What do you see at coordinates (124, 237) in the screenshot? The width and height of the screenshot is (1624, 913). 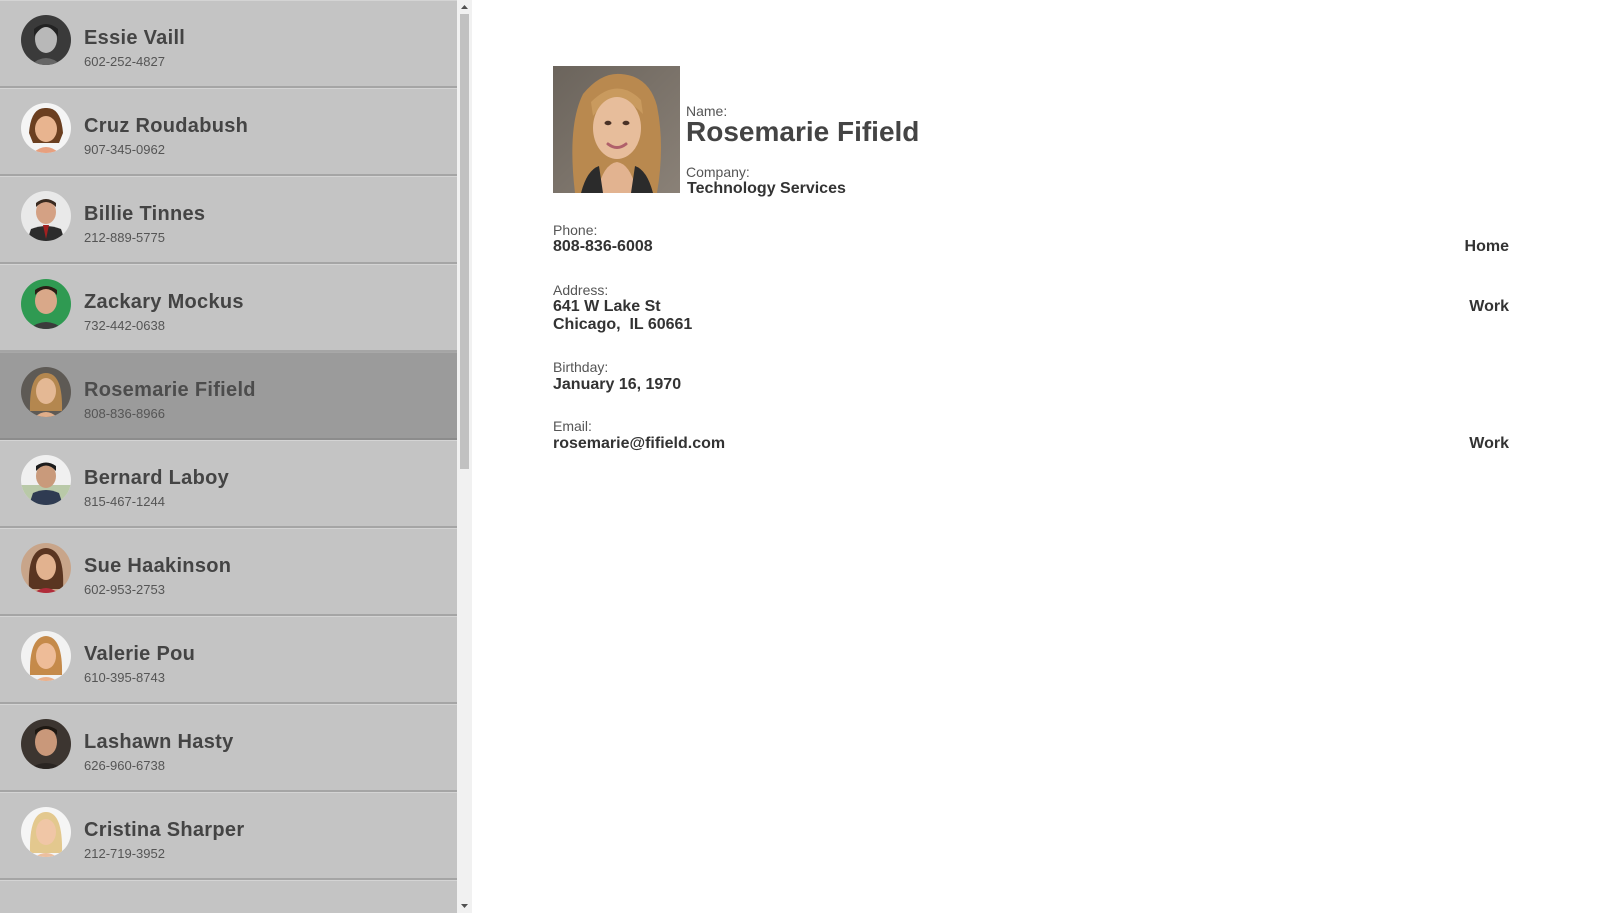 I see `contact-phone: 212-889-5775` at bounding box center [124, 237].